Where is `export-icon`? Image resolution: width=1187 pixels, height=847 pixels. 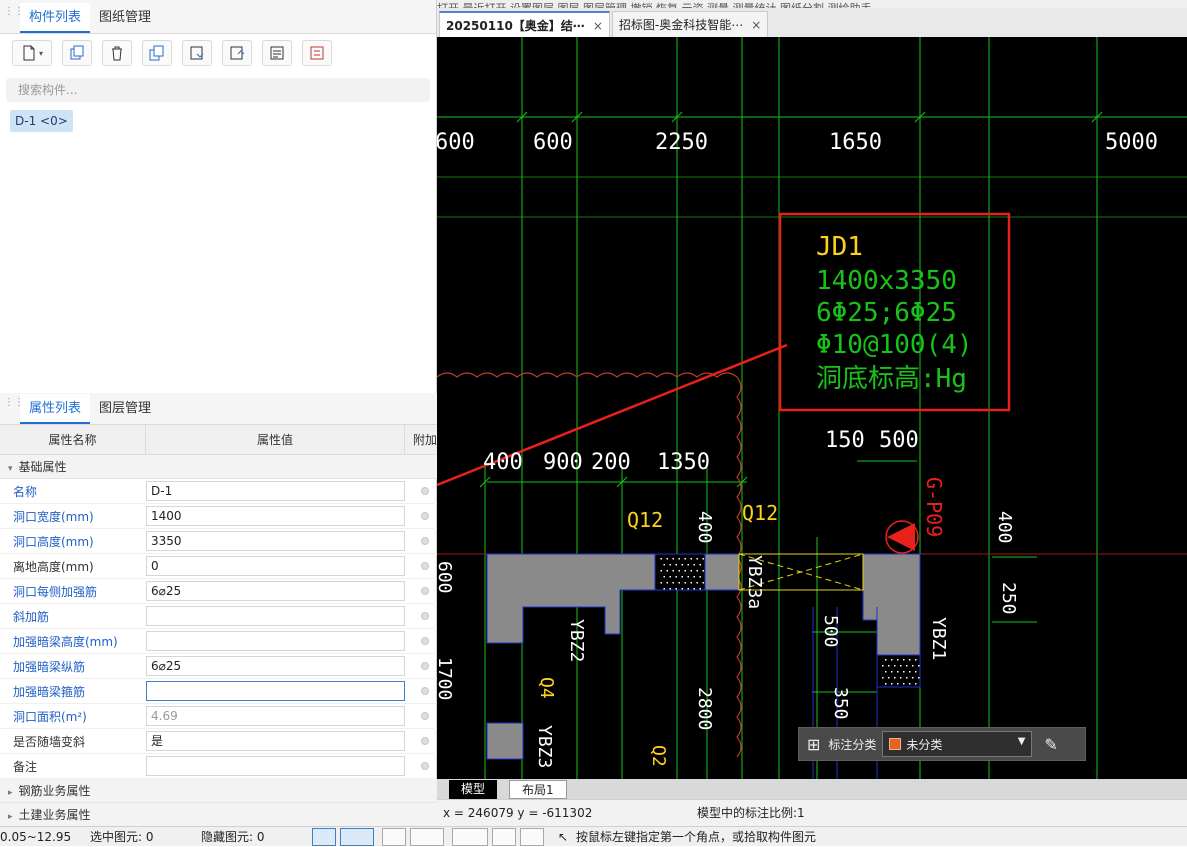
export-icon is located at coordinates (237, 53).